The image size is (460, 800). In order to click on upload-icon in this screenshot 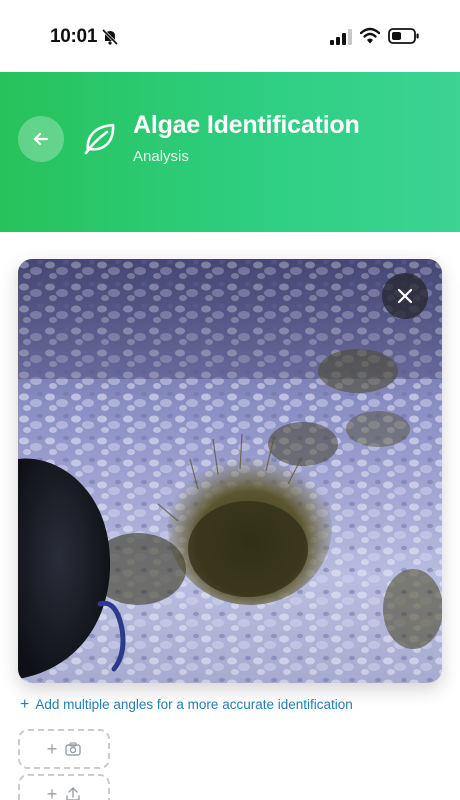, I will do `click(73, 793)`.